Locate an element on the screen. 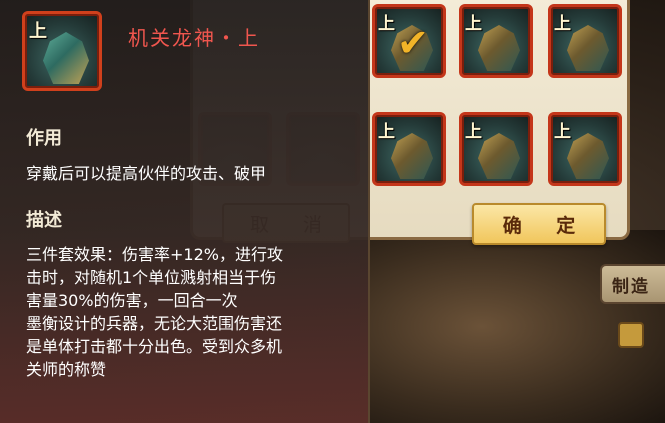  gold-box-icon is located at coordinates (631, 335).